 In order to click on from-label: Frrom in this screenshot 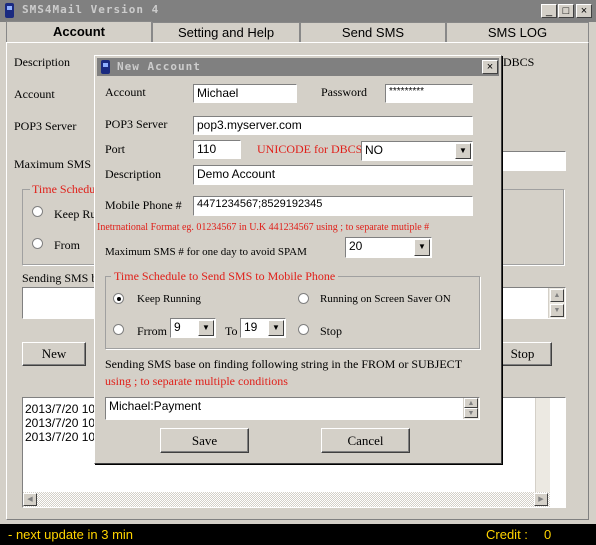, I will do `click(152, 331)`.